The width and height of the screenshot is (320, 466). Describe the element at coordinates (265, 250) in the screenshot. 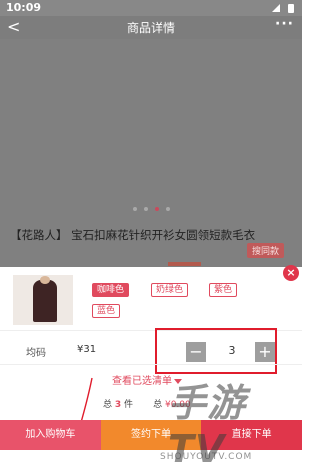

I see `find-similar-button: 搜同款` at that location.